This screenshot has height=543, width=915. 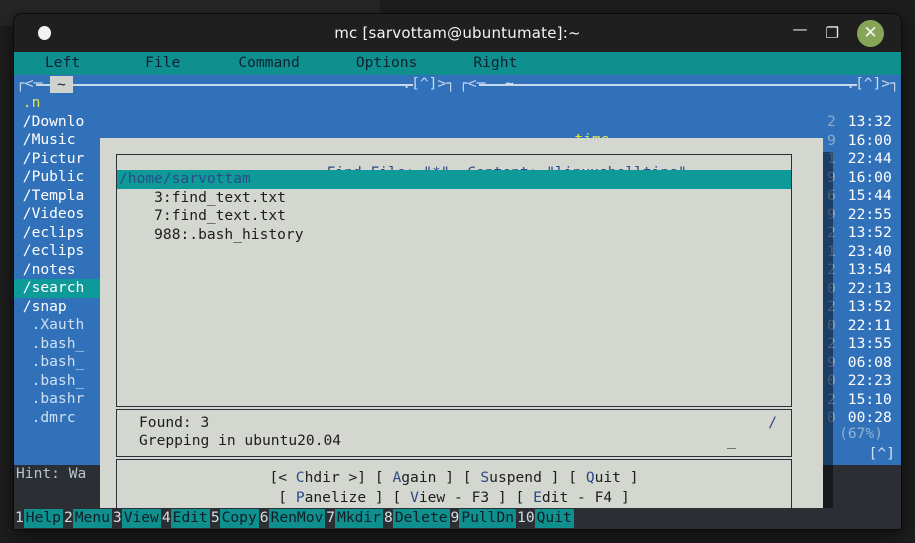 I want to click on find-result-row: 988:.bash_history, so click(x=454, y=235).